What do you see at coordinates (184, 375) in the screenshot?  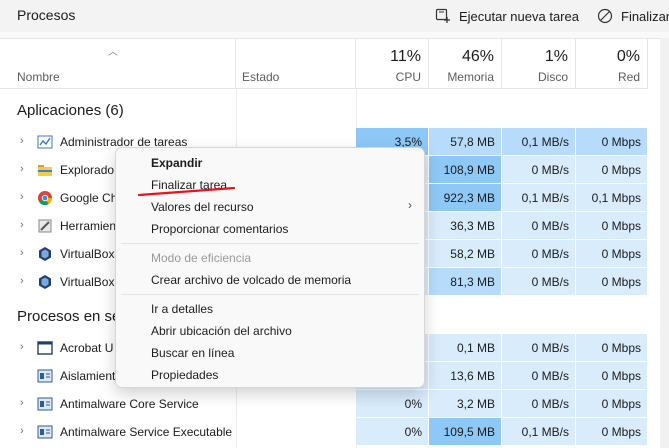 I see `menu-item-properties: Propiedades` at bounding box center [184, 375].